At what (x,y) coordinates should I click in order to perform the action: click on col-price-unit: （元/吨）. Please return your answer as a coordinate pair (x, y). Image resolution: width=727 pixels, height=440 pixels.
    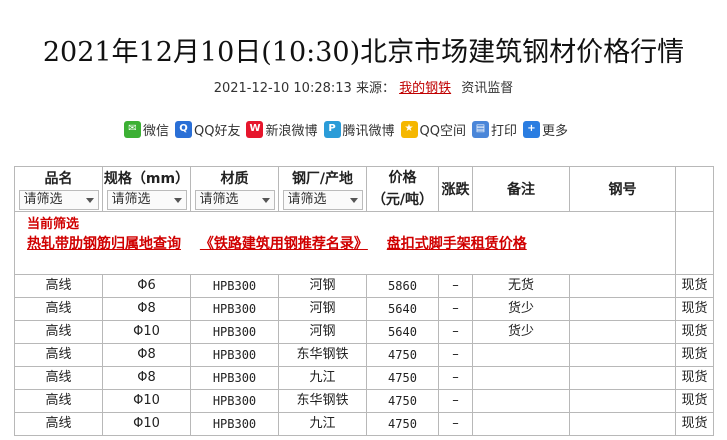
    Looking at the image, I should click on (402, 200).